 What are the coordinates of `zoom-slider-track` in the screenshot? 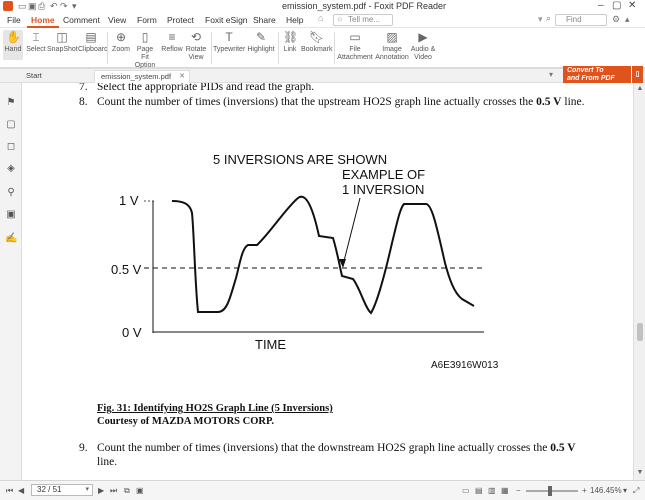 It's located at (552, 491).